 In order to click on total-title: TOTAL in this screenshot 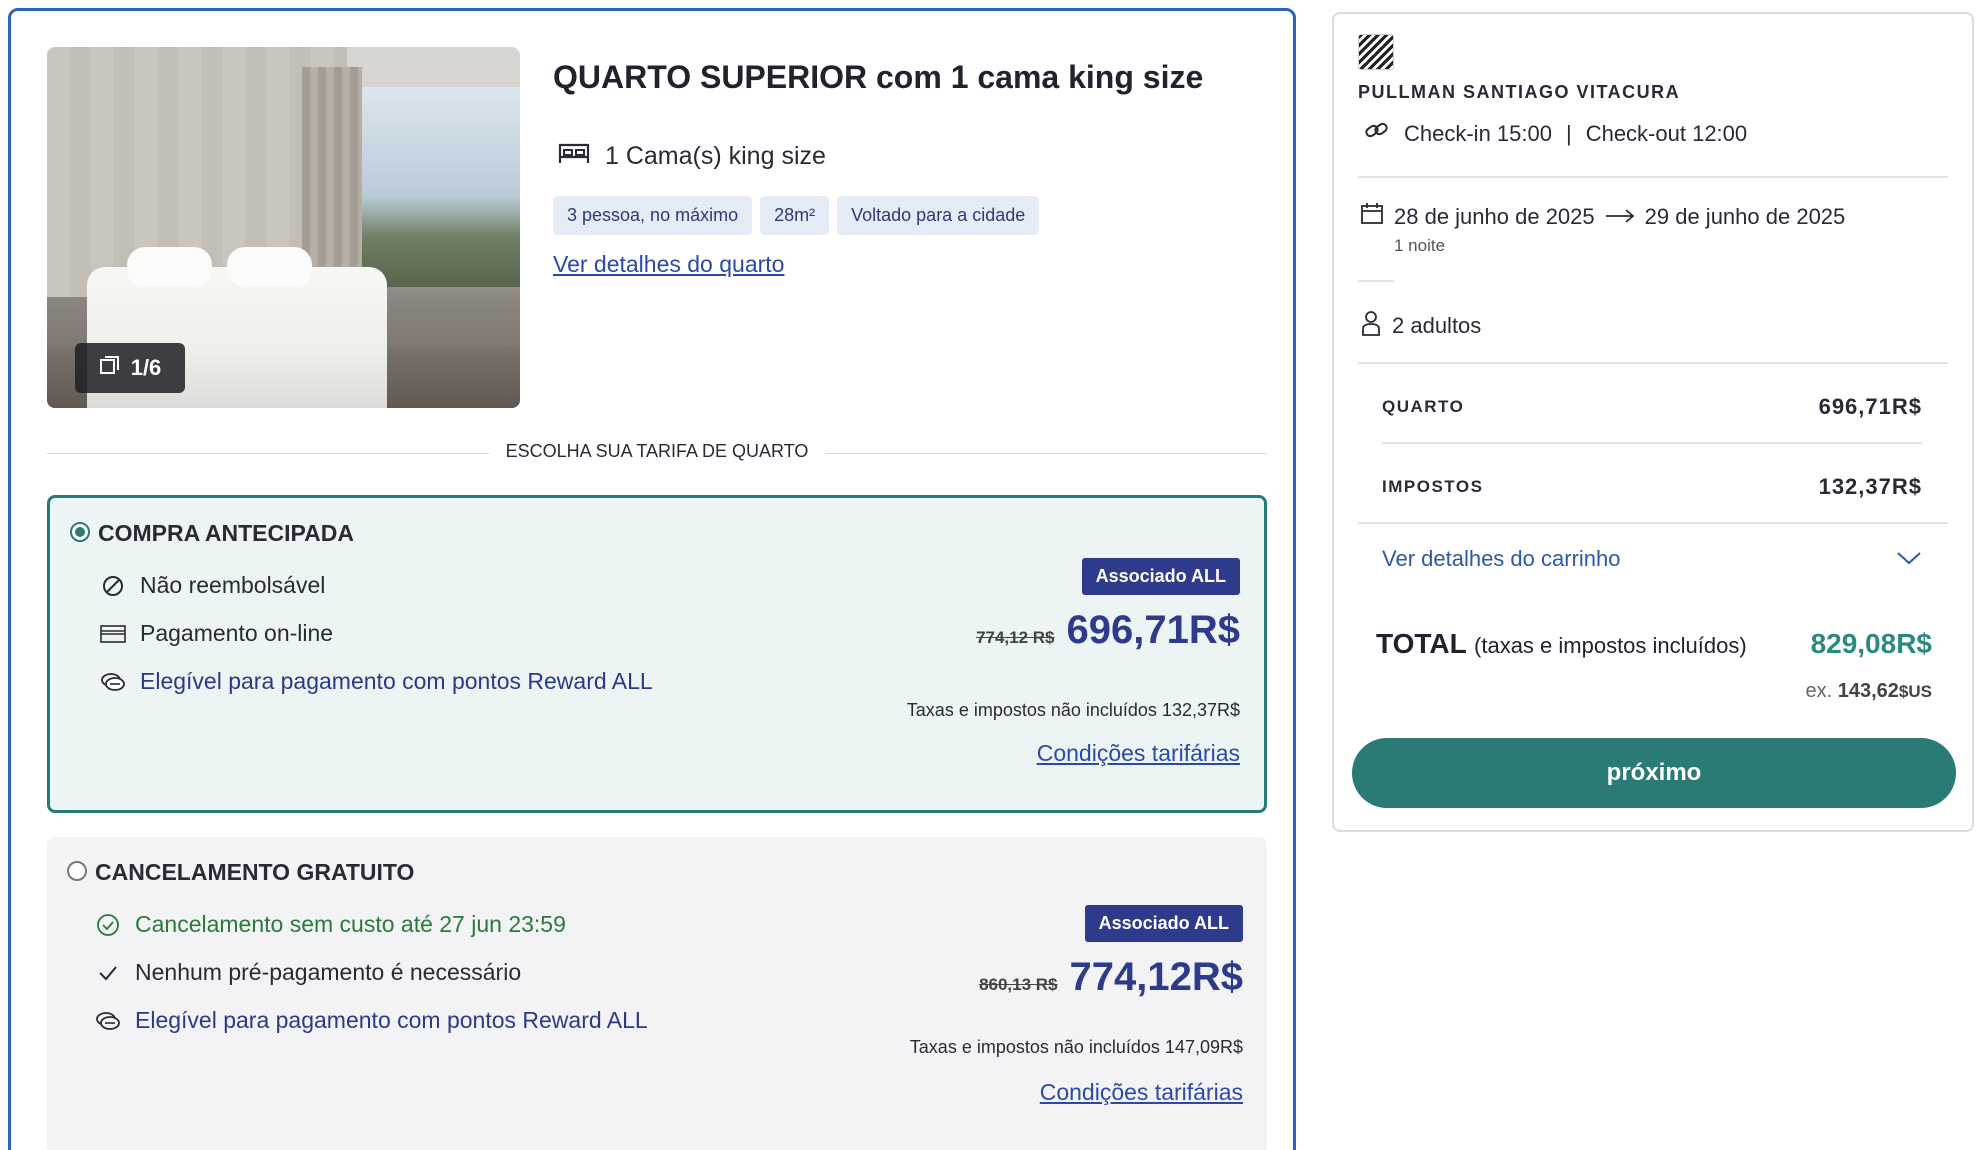, I will do `click(1421, 643)`.